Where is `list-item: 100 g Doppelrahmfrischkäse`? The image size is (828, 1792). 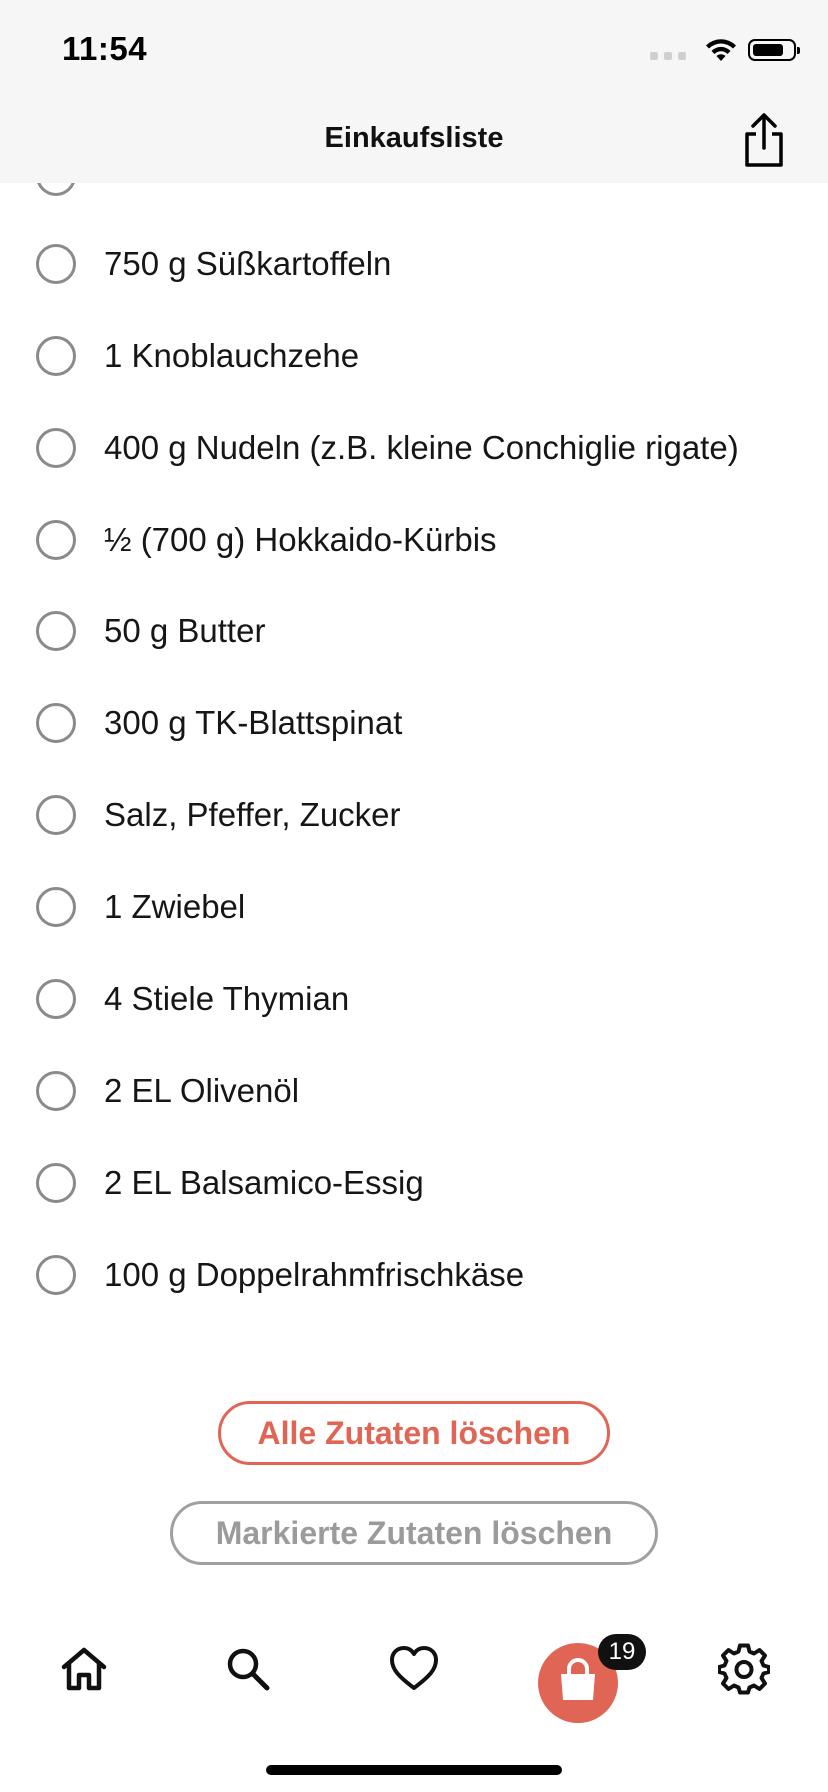 list-item: 100 g Doppelrahmfrischkäse is located at coordinates (414, 1275).